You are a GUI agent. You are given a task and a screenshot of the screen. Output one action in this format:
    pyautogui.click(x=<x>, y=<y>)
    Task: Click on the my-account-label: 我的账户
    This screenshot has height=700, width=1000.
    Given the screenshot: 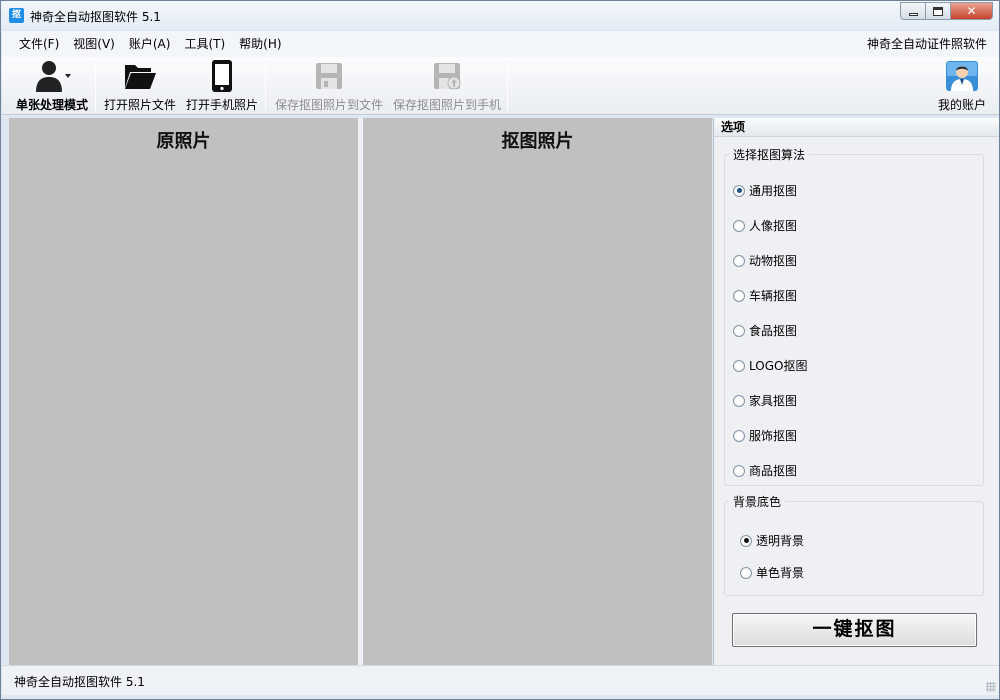 What is the action you would take?
    pyautogui.click(x=961, y=105)
    